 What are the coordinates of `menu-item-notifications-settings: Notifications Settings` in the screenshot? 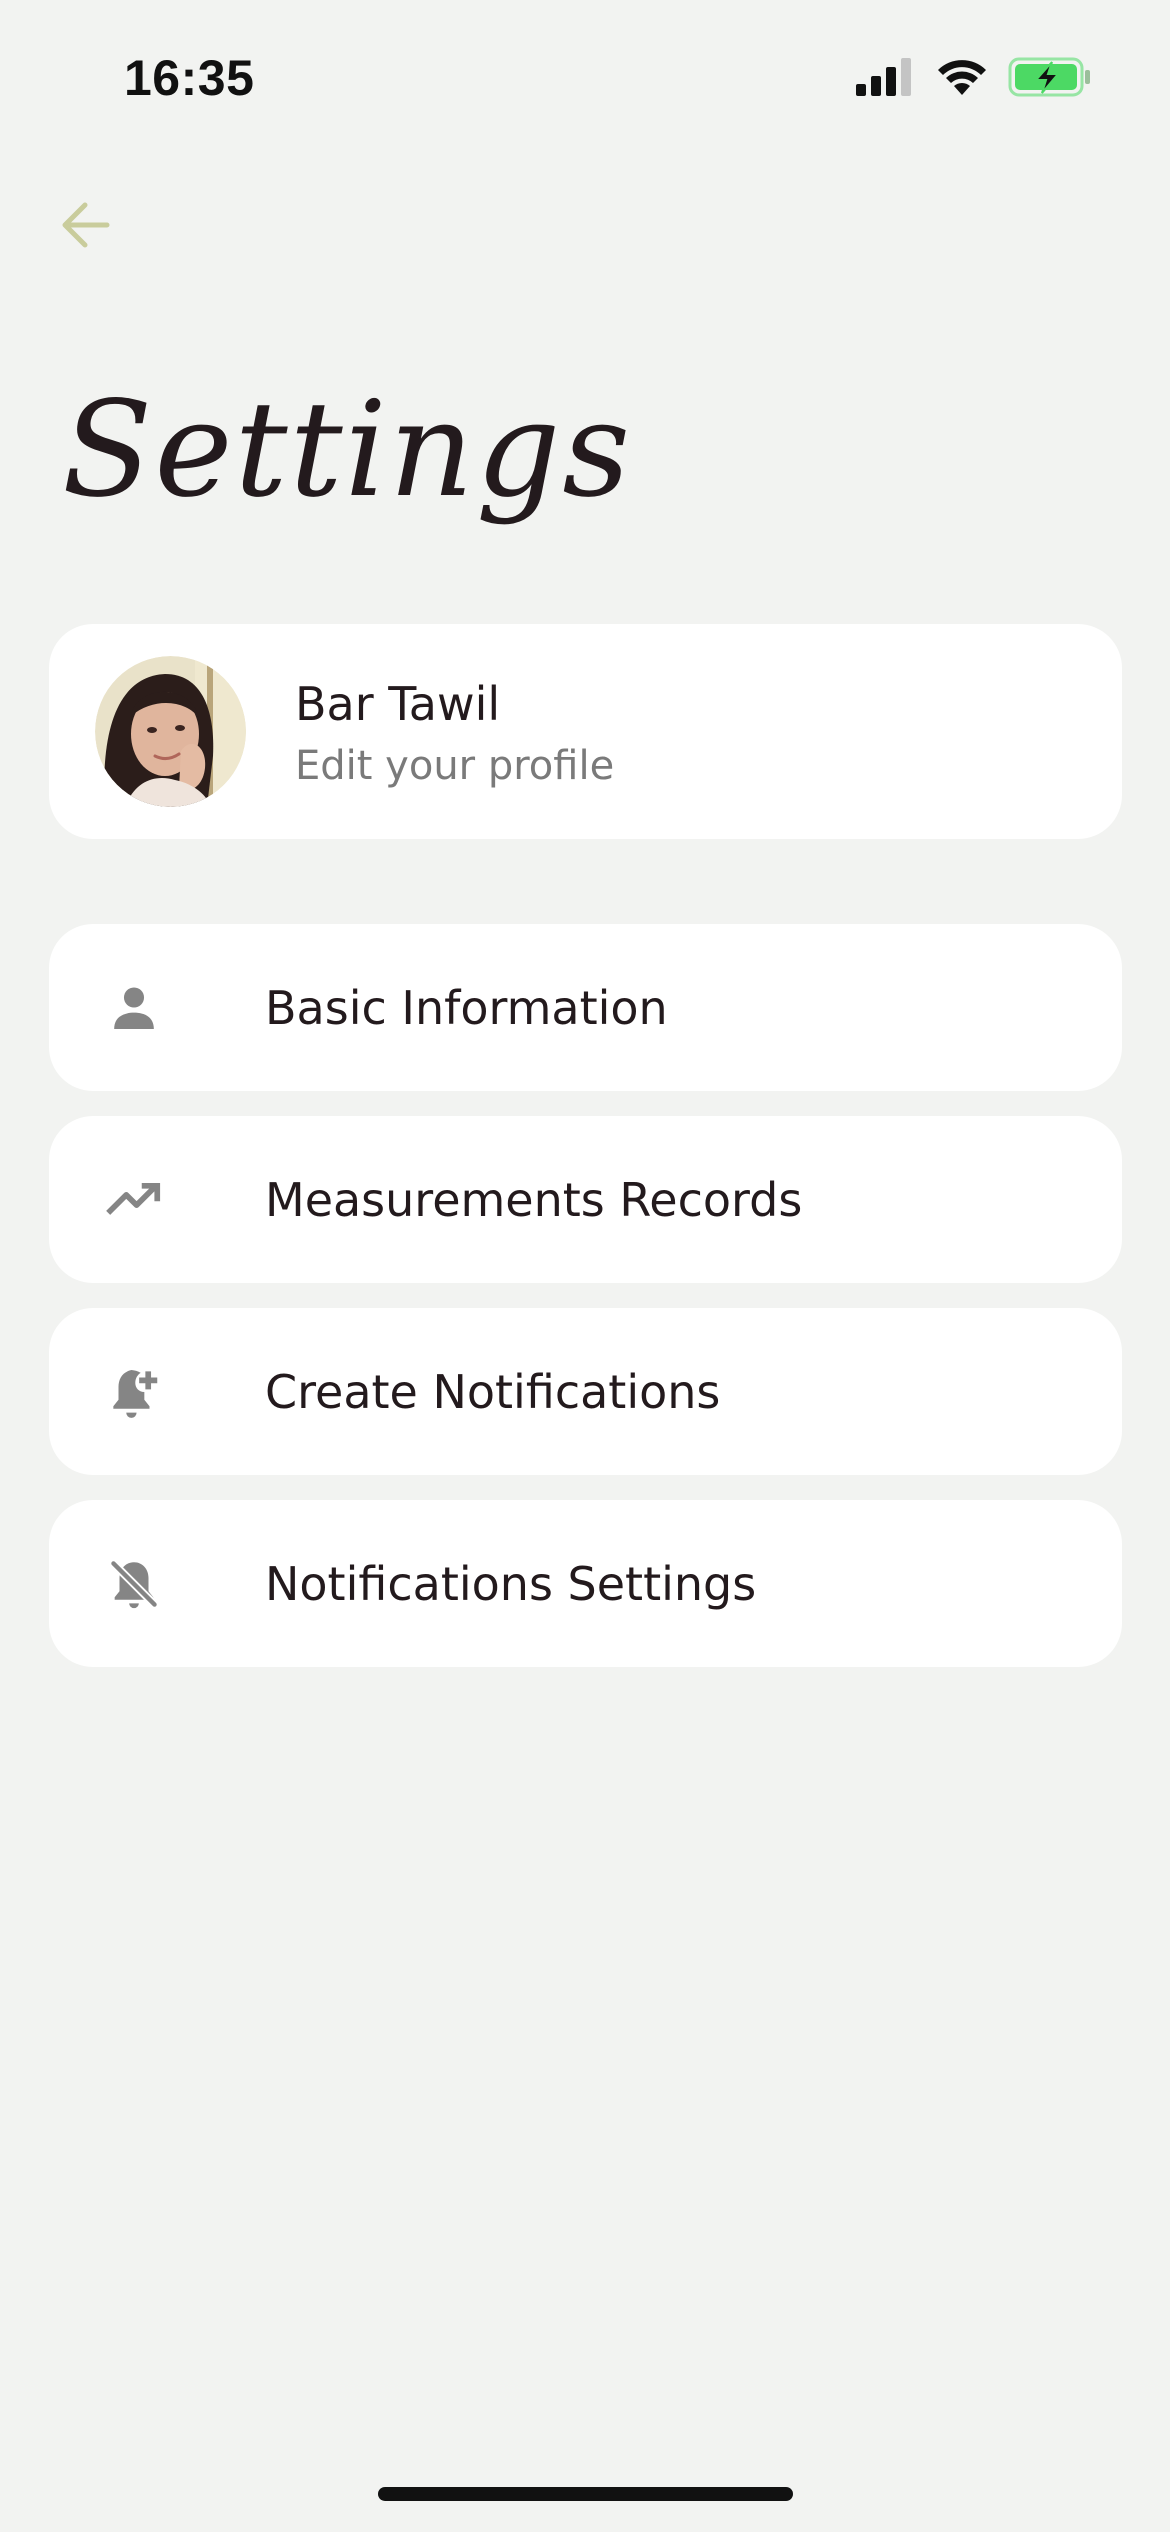 It's located at (585, 1583).